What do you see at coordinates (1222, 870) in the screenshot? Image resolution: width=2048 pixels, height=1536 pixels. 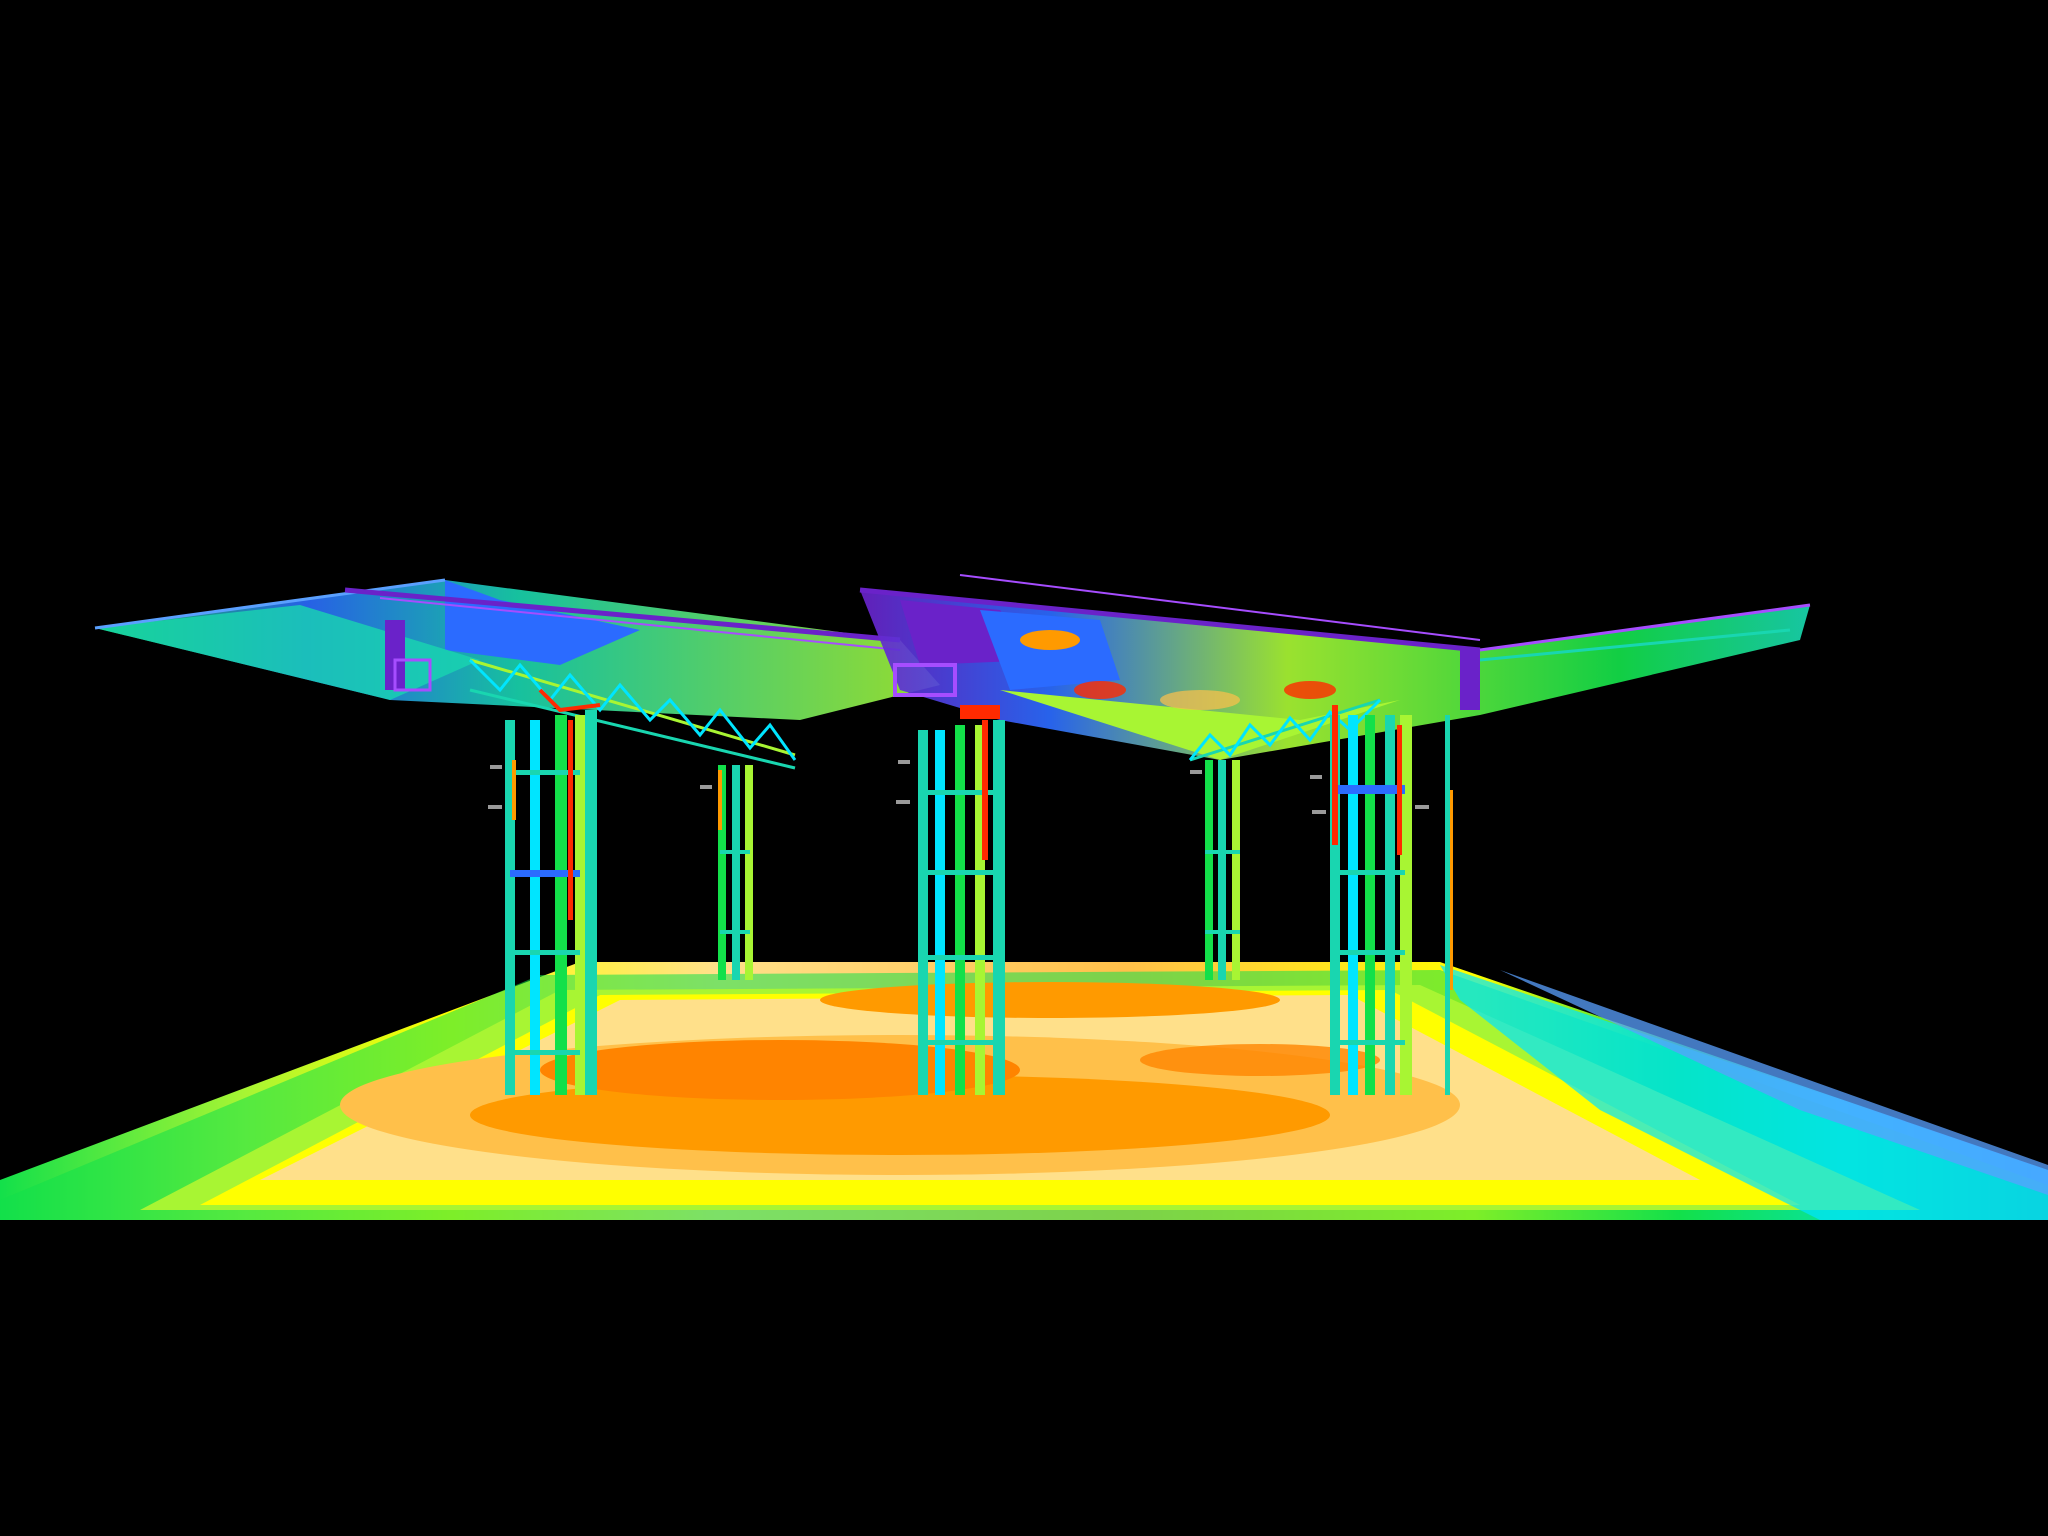 I see `column-back-right` at bounding box center [1222, 870].